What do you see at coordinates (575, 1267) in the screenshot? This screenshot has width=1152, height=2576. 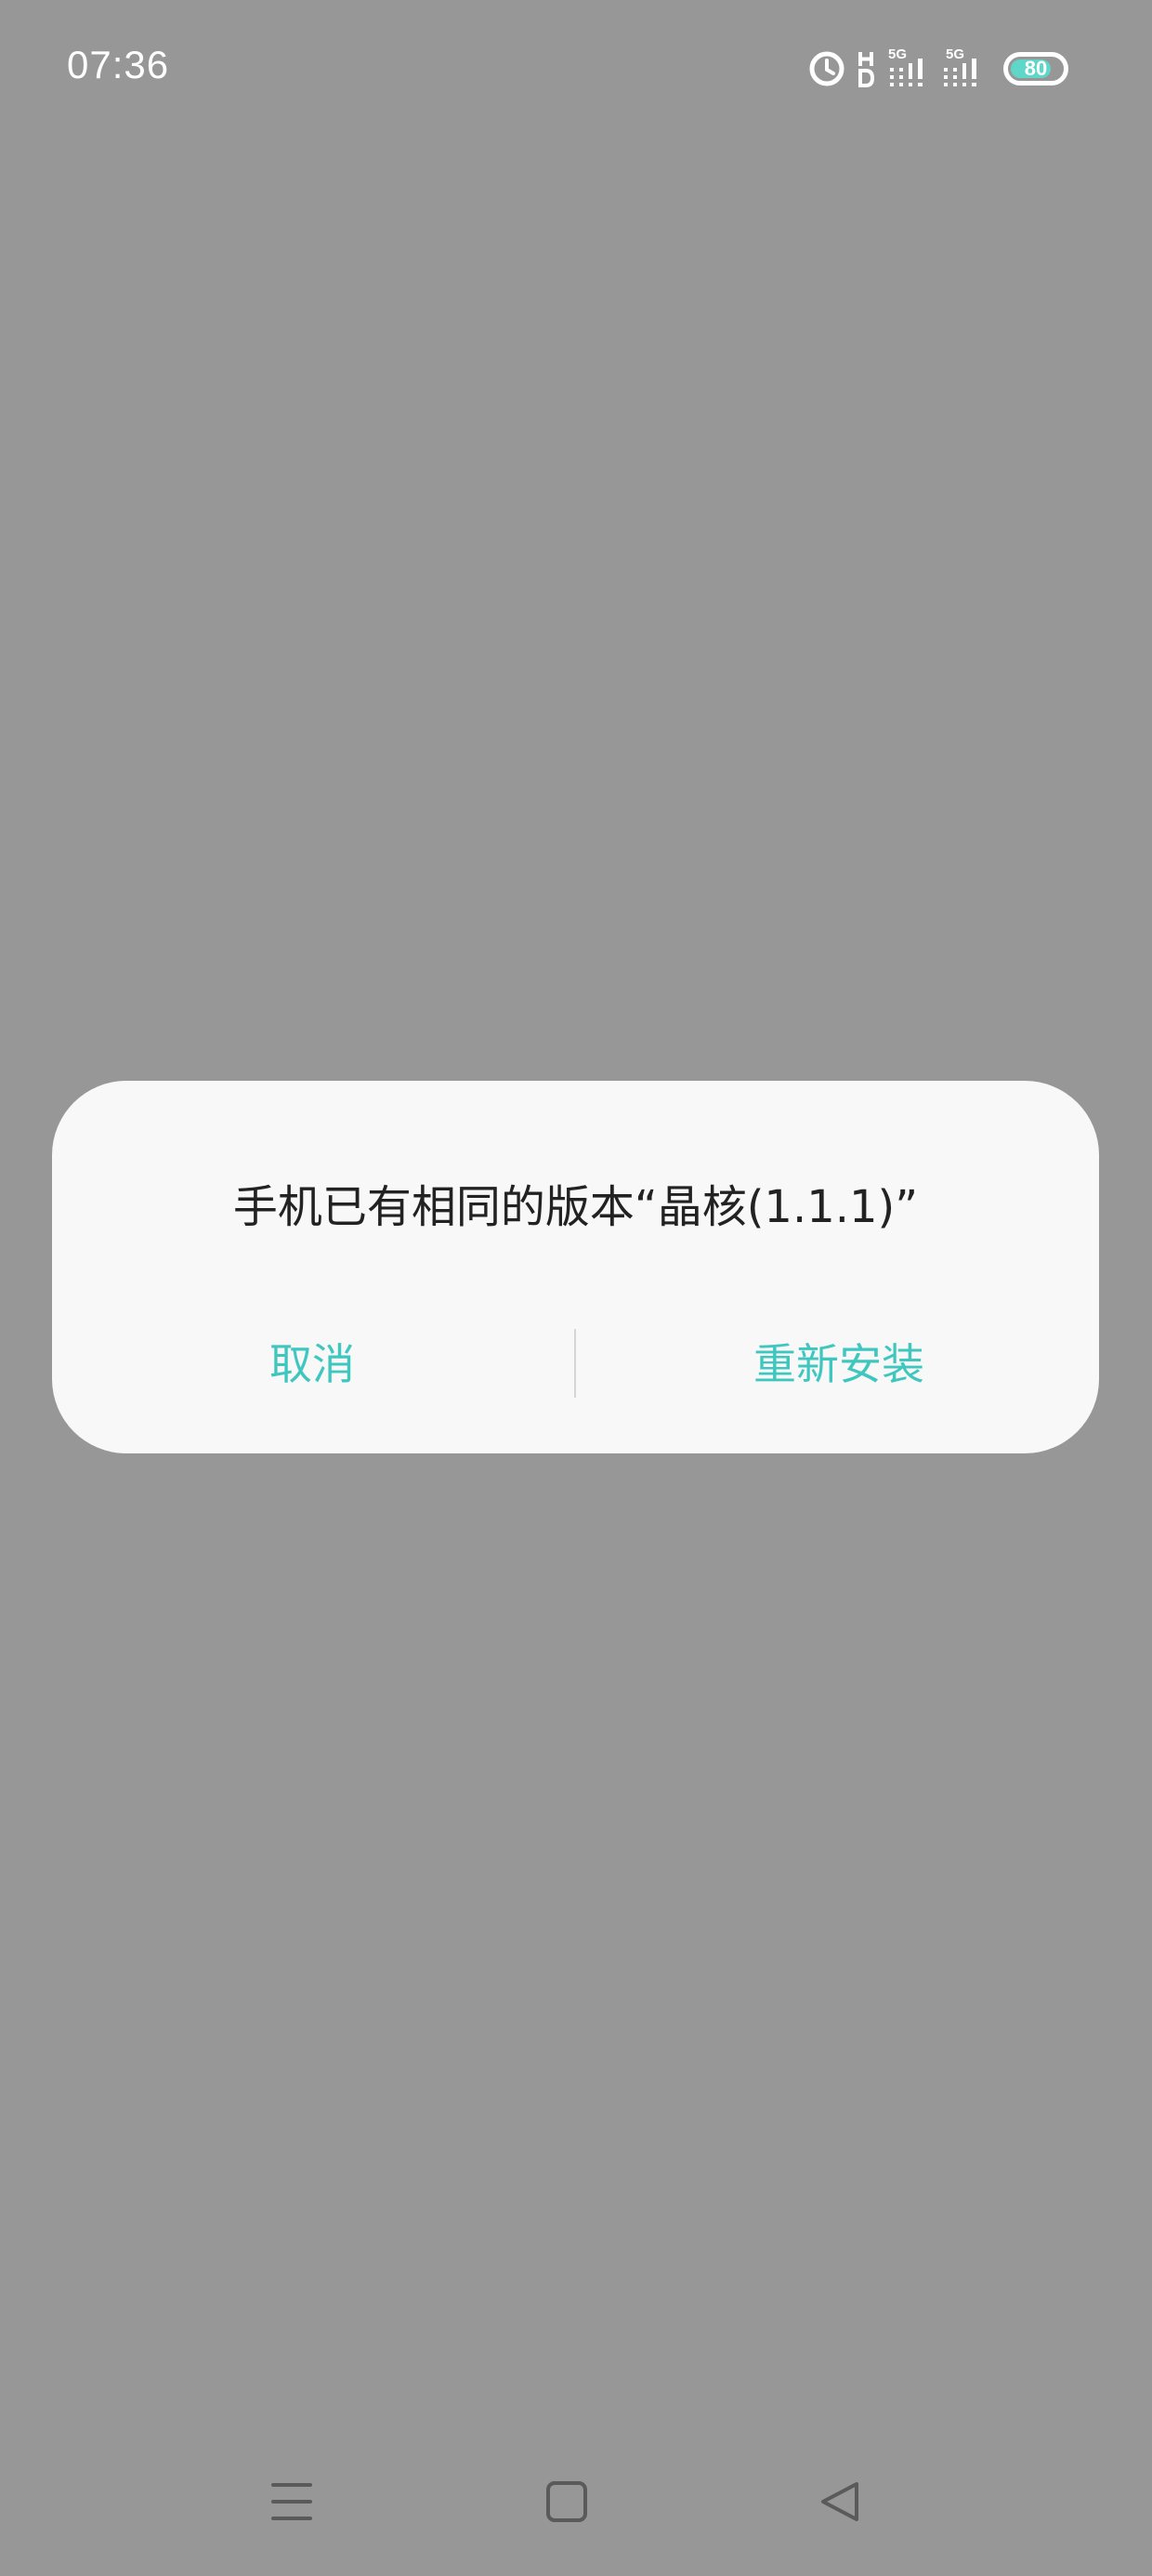 I see `reinstall-dialog: 手机已有相同的版本“晶核(1.1.1)” 取消 重新安装` at bounding box center [575, 1267].